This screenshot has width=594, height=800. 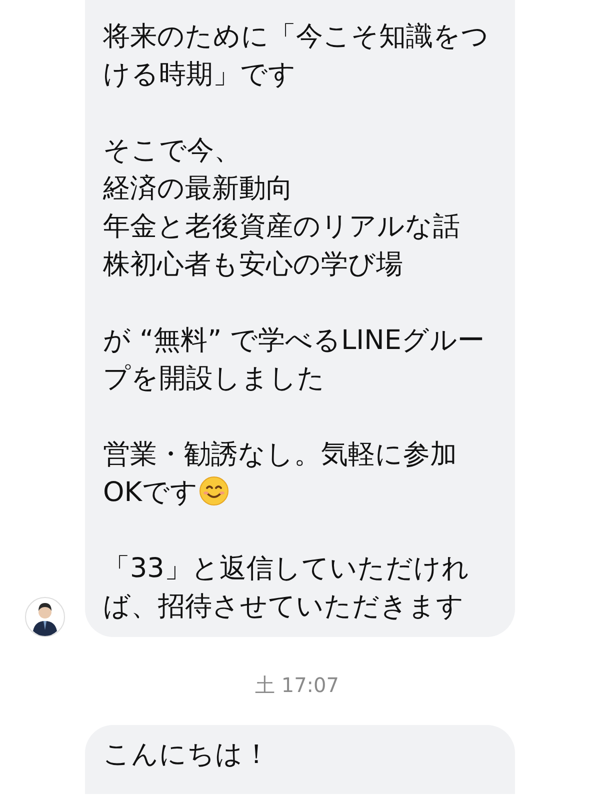 What do you see at coordinates (296, 56) in the screenshot?
I see `message-text: 将来のために「今こそ知識をつける時期」です` at bounding box center [296, 56].